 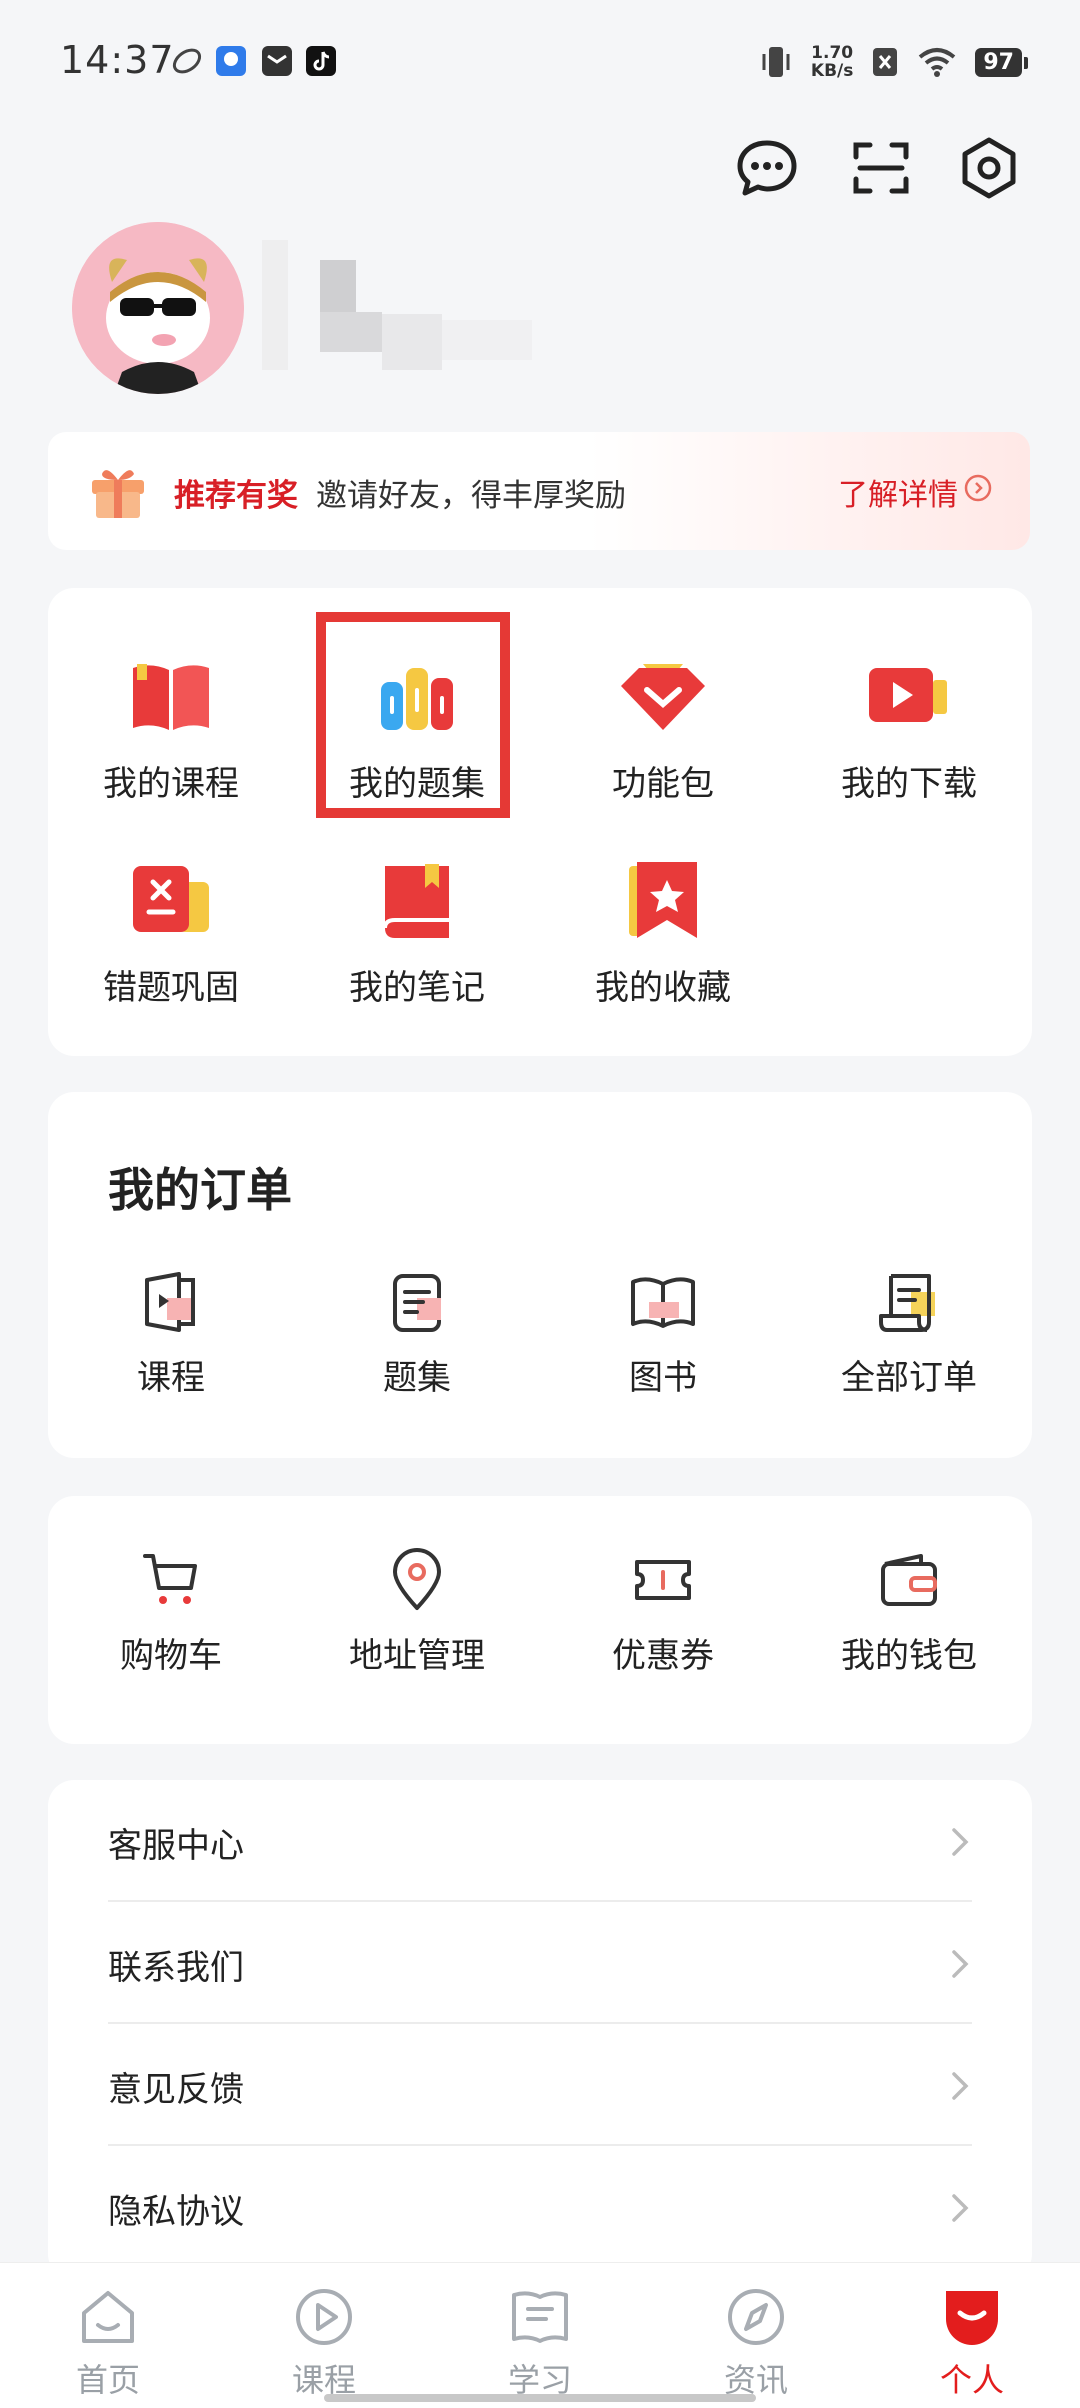 I want to click on order-courses: 课程, so click(x=171, y=1333).